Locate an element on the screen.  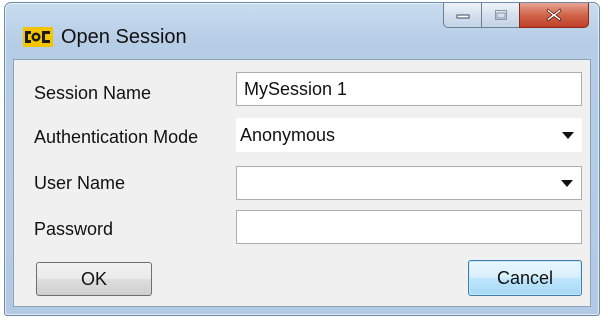
window-title: Open Session is located at coordinates (124, 37).